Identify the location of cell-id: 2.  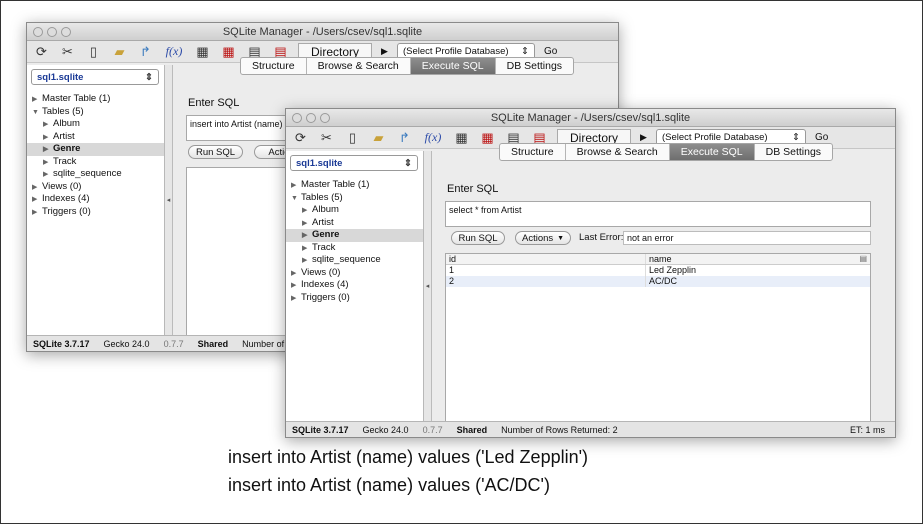
(546, 281).